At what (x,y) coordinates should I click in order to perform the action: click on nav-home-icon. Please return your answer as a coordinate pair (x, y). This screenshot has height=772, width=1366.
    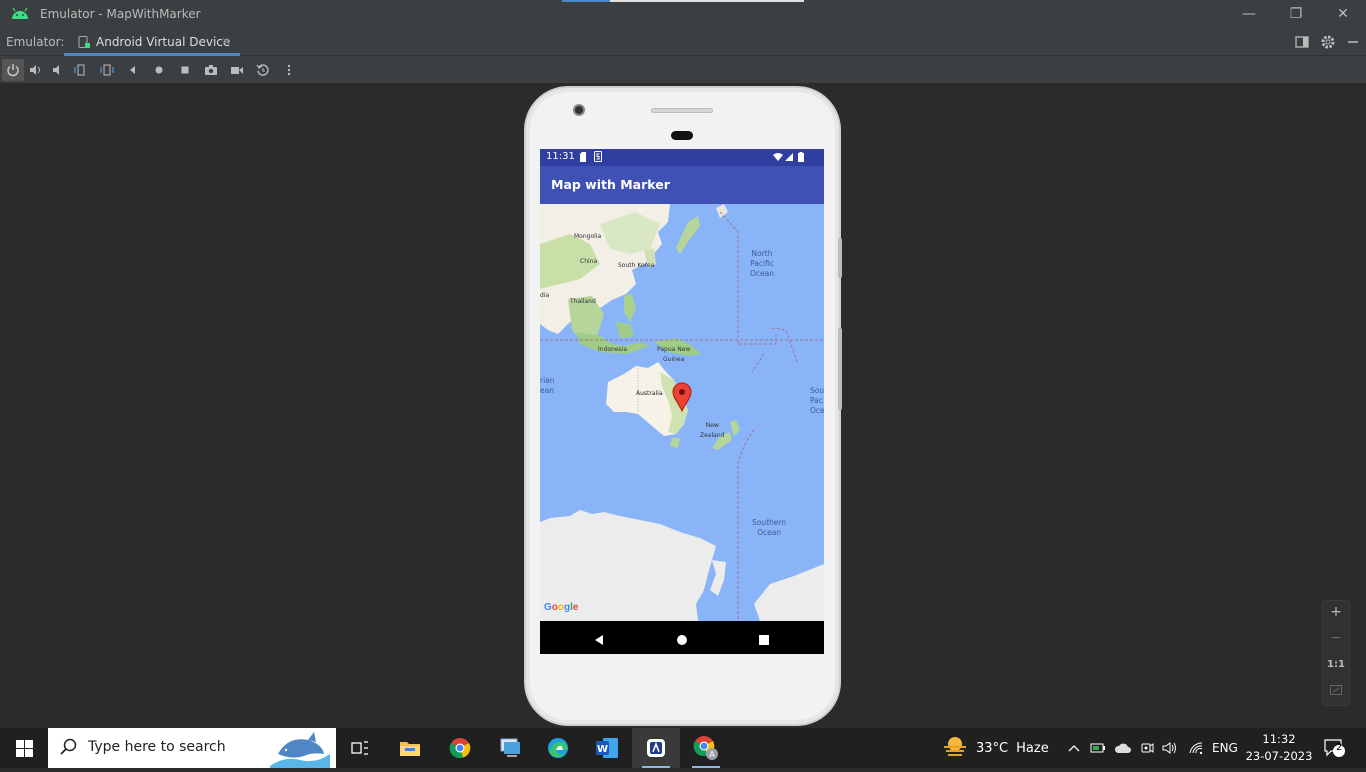
    Looking at the image, I should click on (682, 640).